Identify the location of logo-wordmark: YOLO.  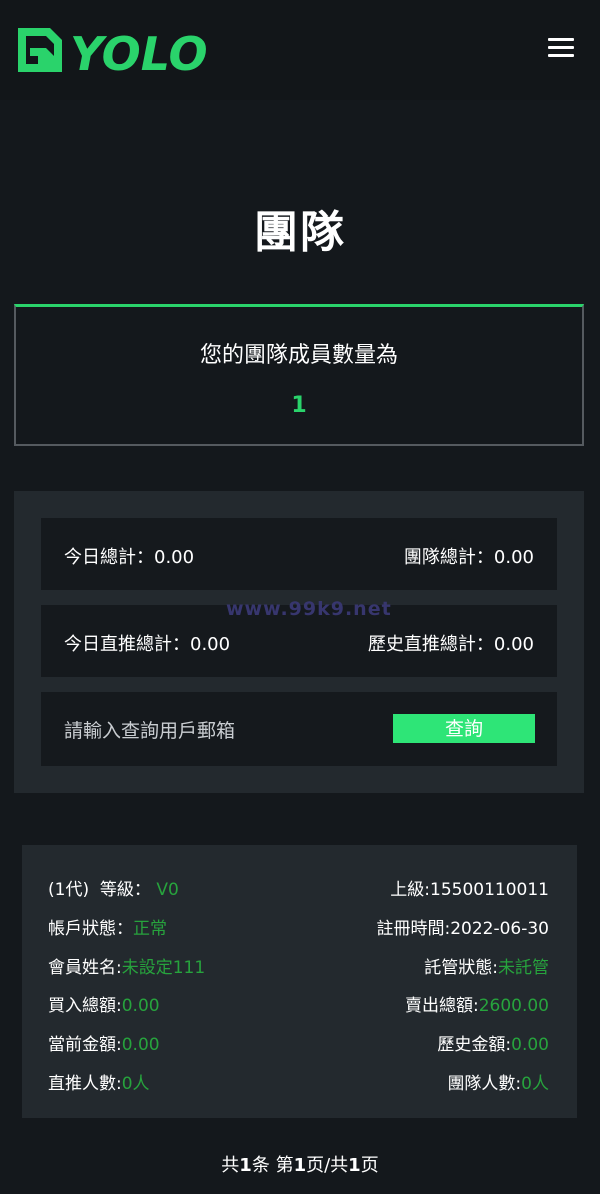
(139, 50).